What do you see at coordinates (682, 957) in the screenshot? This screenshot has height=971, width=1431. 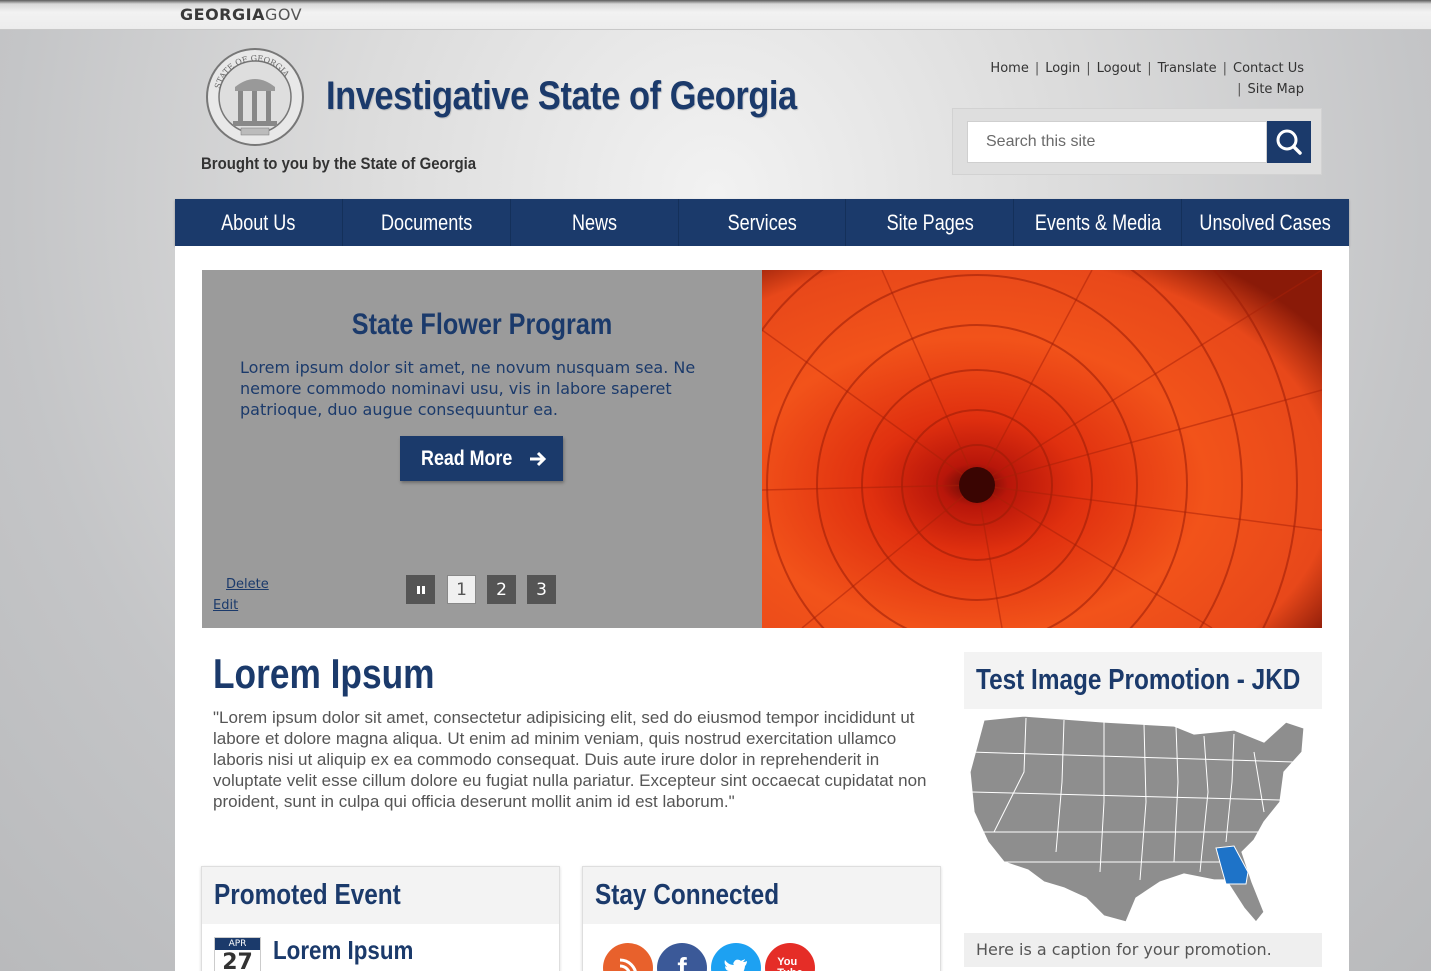 I see `facebook-icon: f` at bounding box center [682, 957].